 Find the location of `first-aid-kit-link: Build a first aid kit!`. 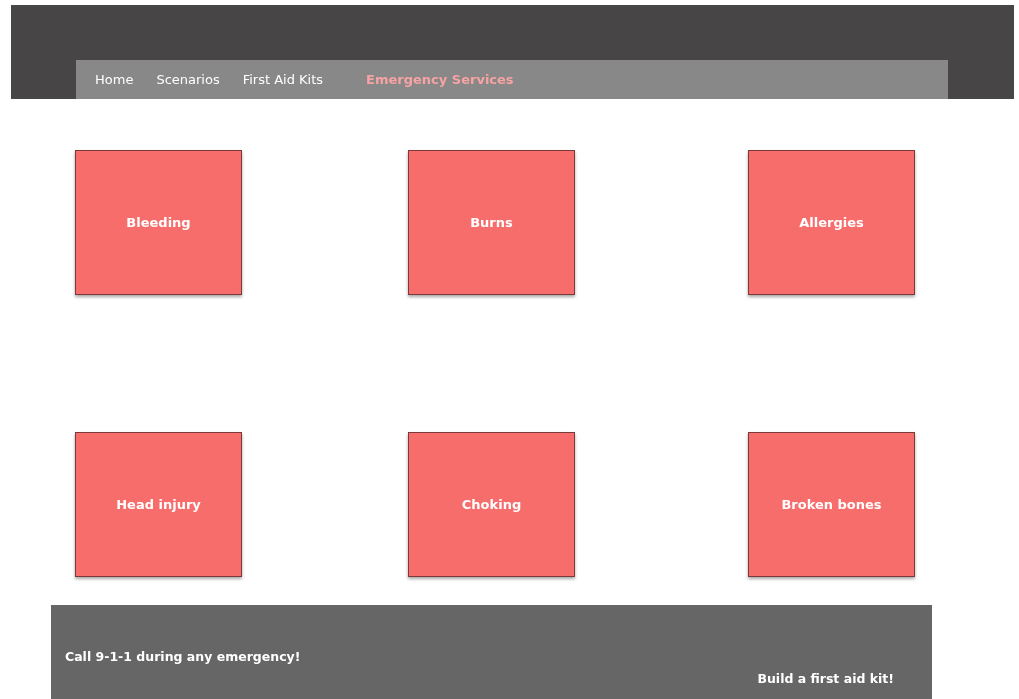

first-aid-kit-link: Build a first aid kit! is located at coordinates (825, 678).